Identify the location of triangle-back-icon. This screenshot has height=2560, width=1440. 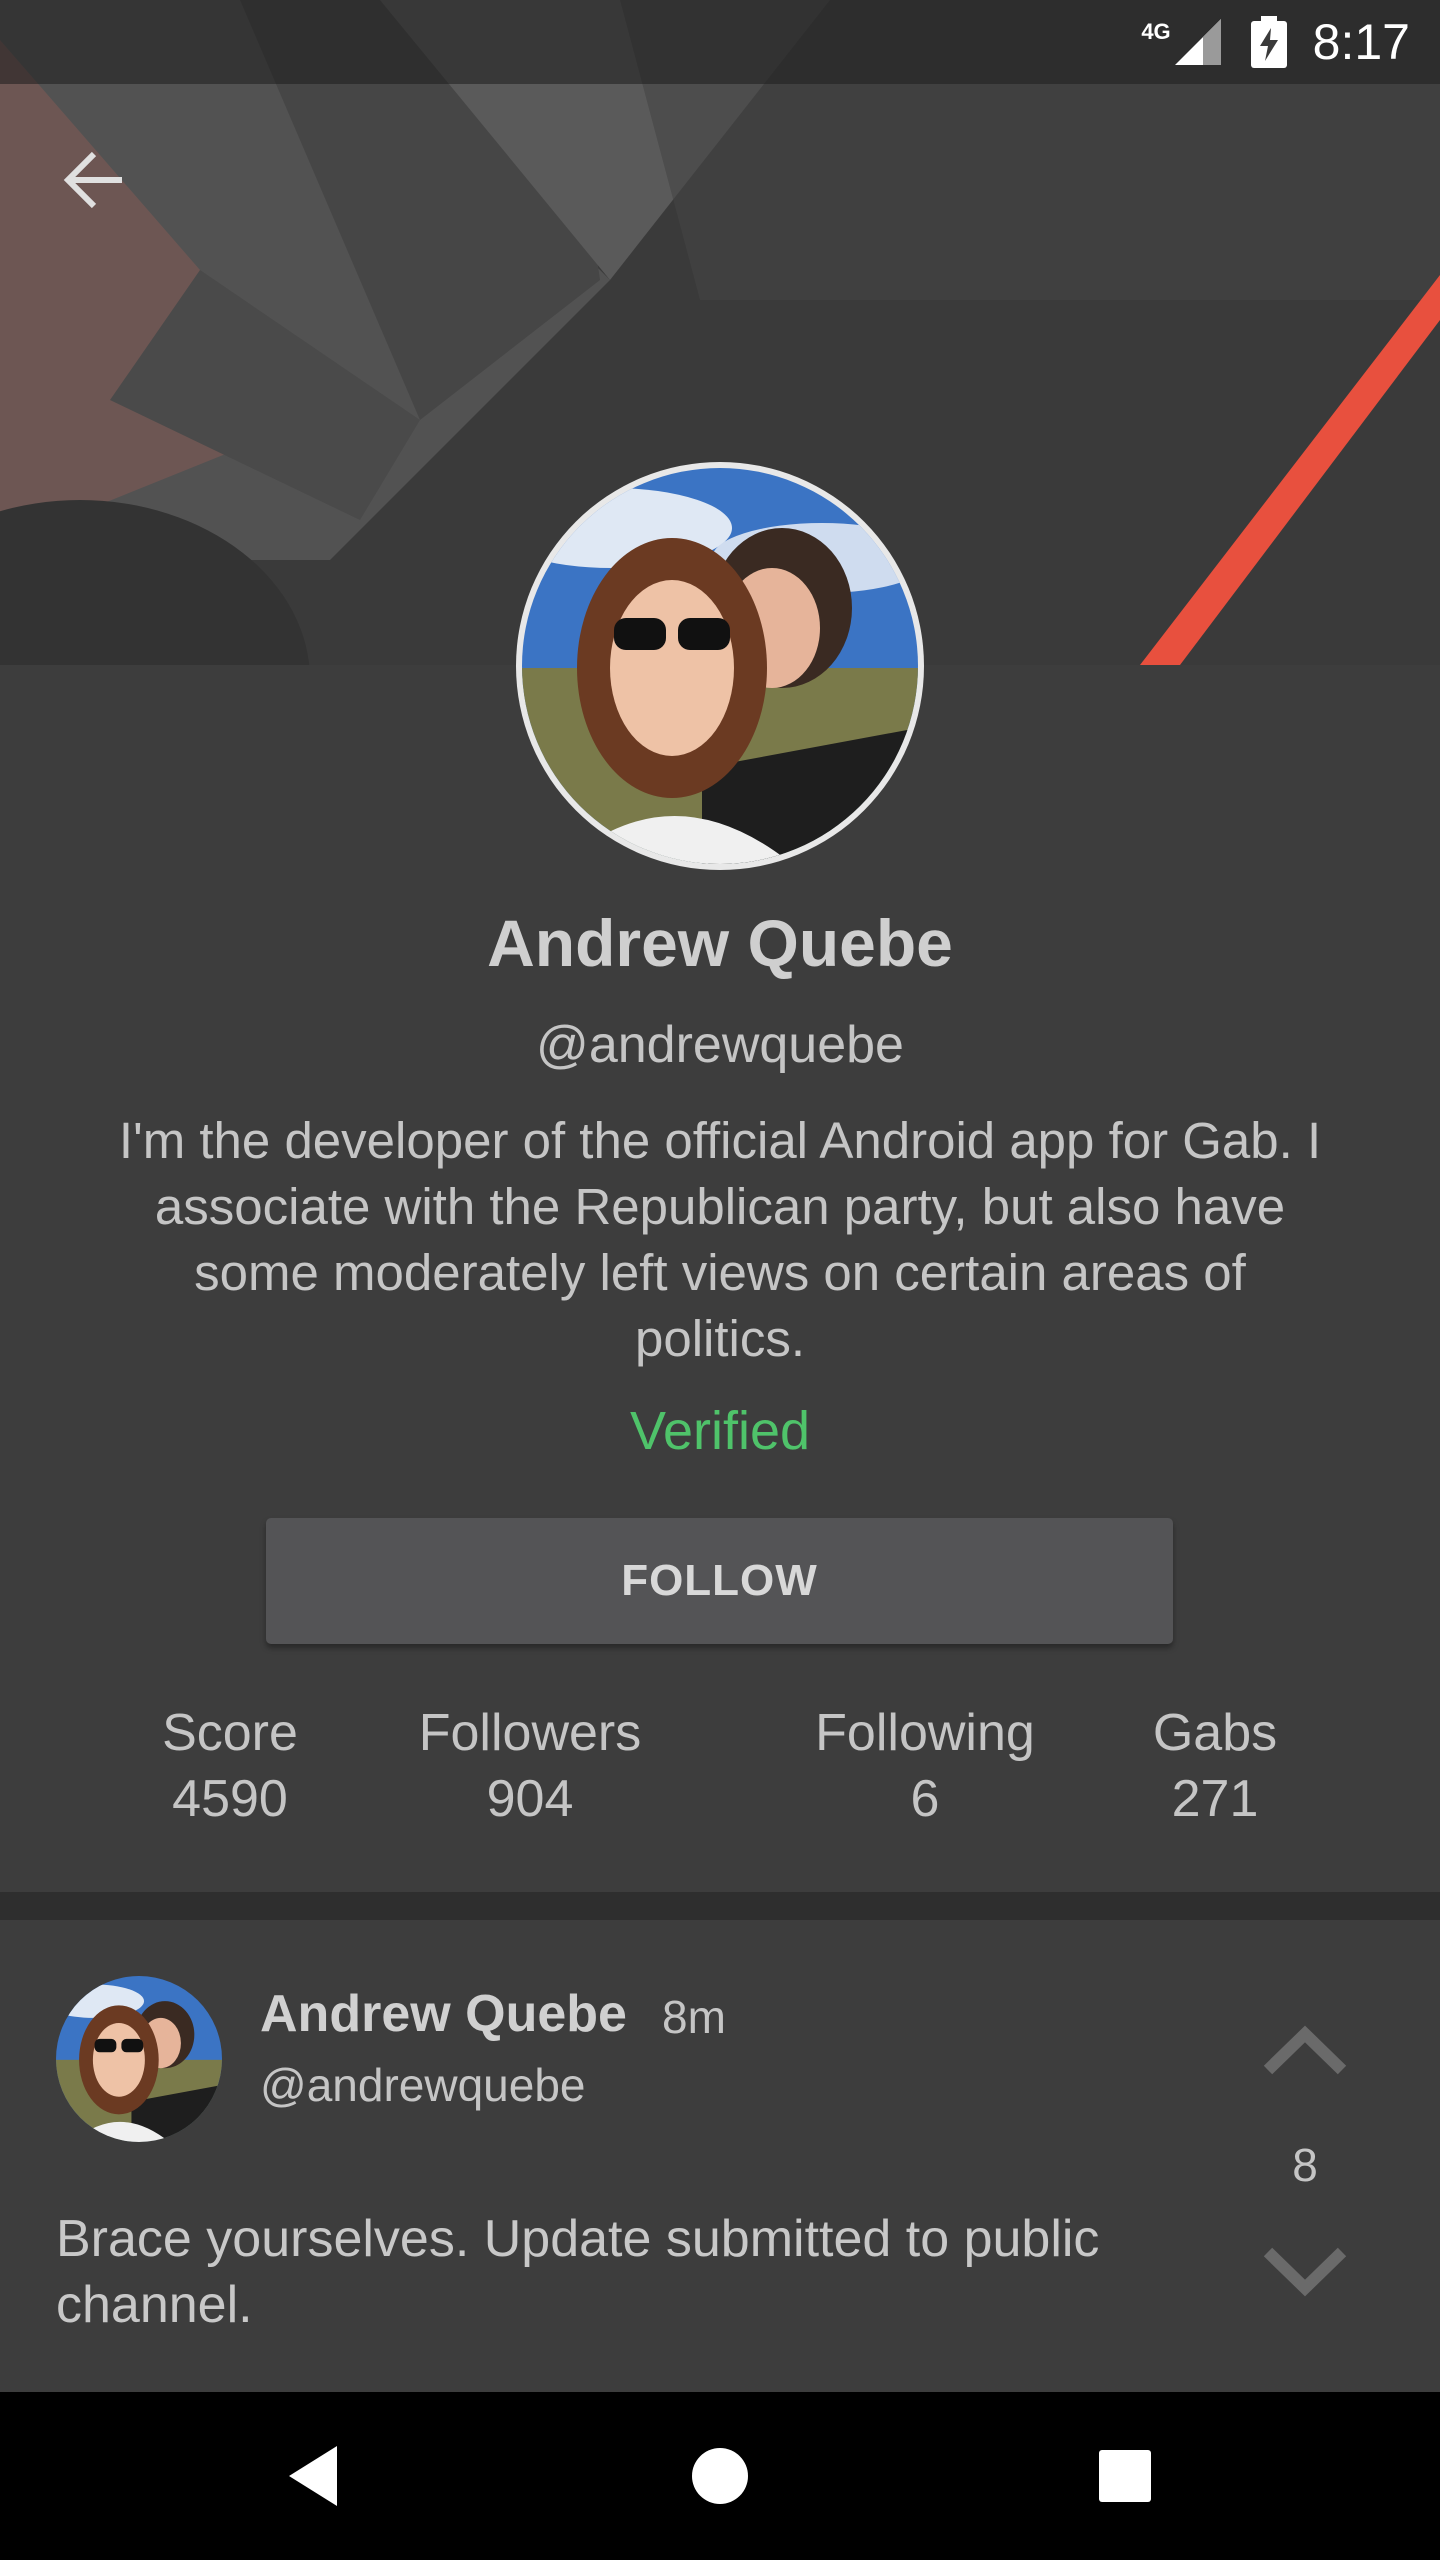
(313, 2476).